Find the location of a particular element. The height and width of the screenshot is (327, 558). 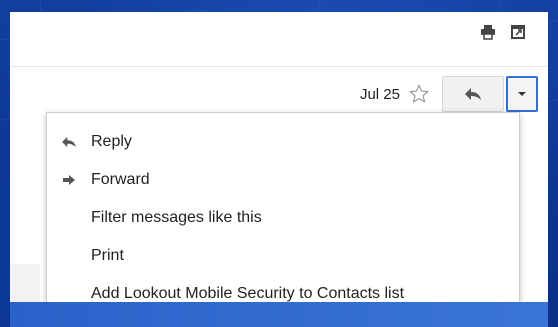

more-options-button is located at coordinates (522, 94).